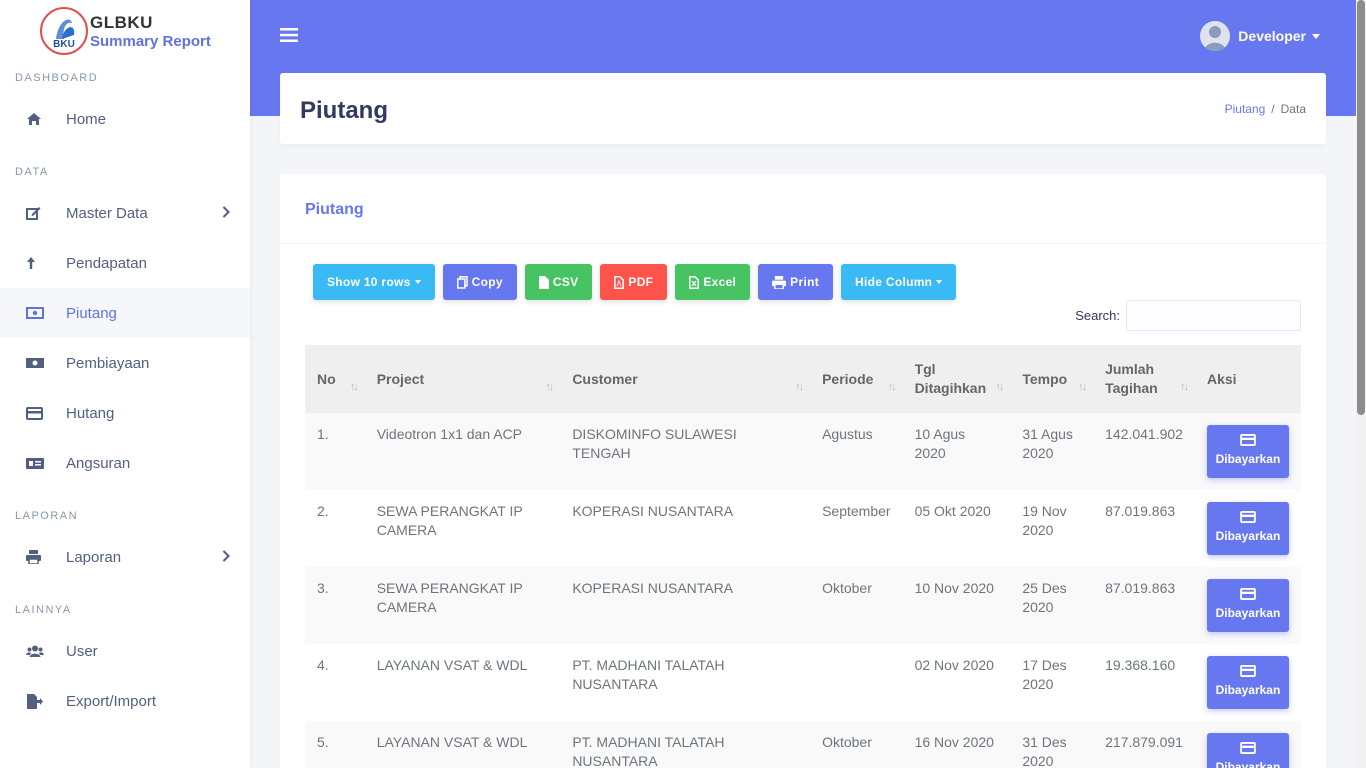  What do you see at coordinates (619, 282) in the screenshot?
I see `file-pdf-icon` at bounding box center [619, 282].